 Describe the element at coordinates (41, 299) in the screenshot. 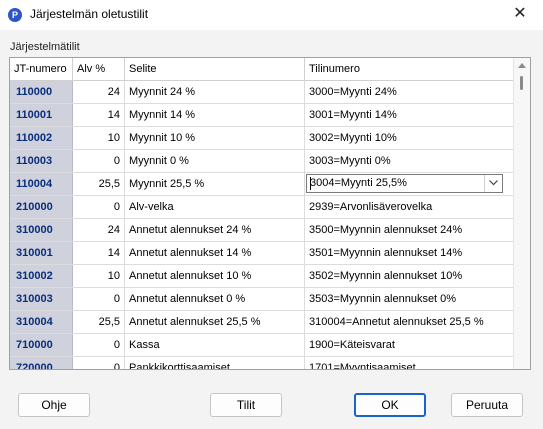

I see `jt-number-cell: 310003` at that location.